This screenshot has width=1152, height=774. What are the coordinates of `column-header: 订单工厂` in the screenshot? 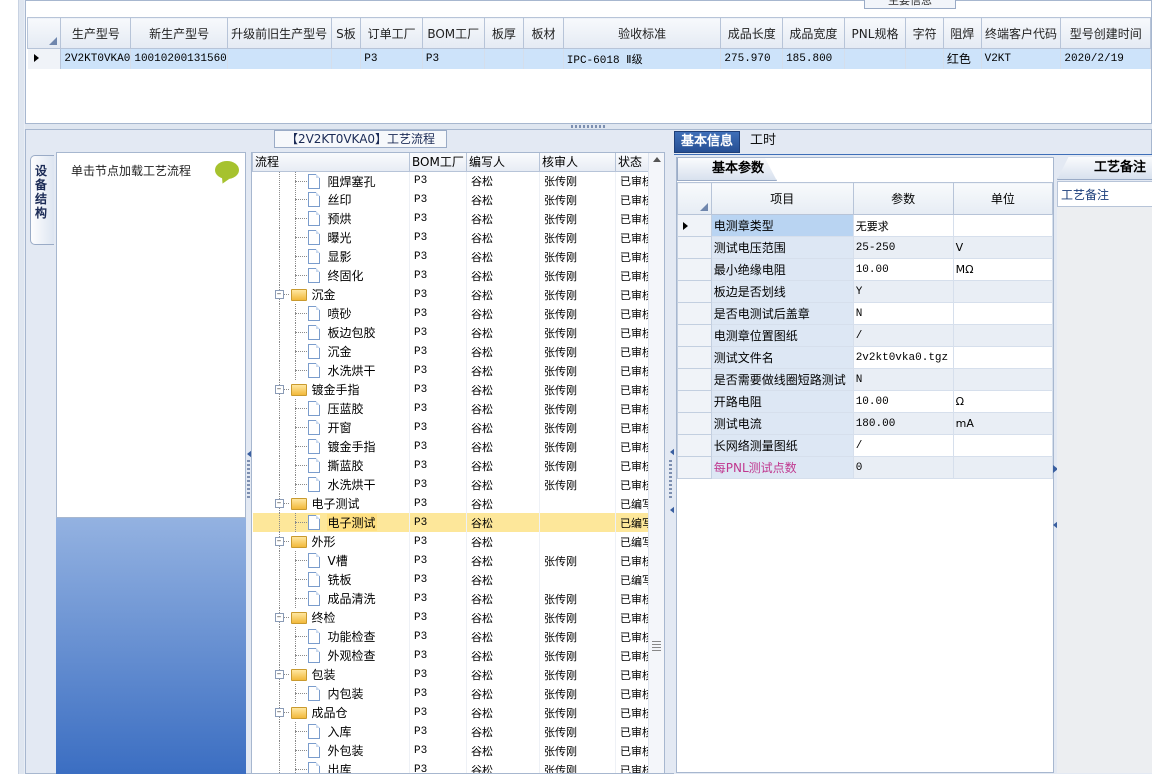 It's located at (391, 33).